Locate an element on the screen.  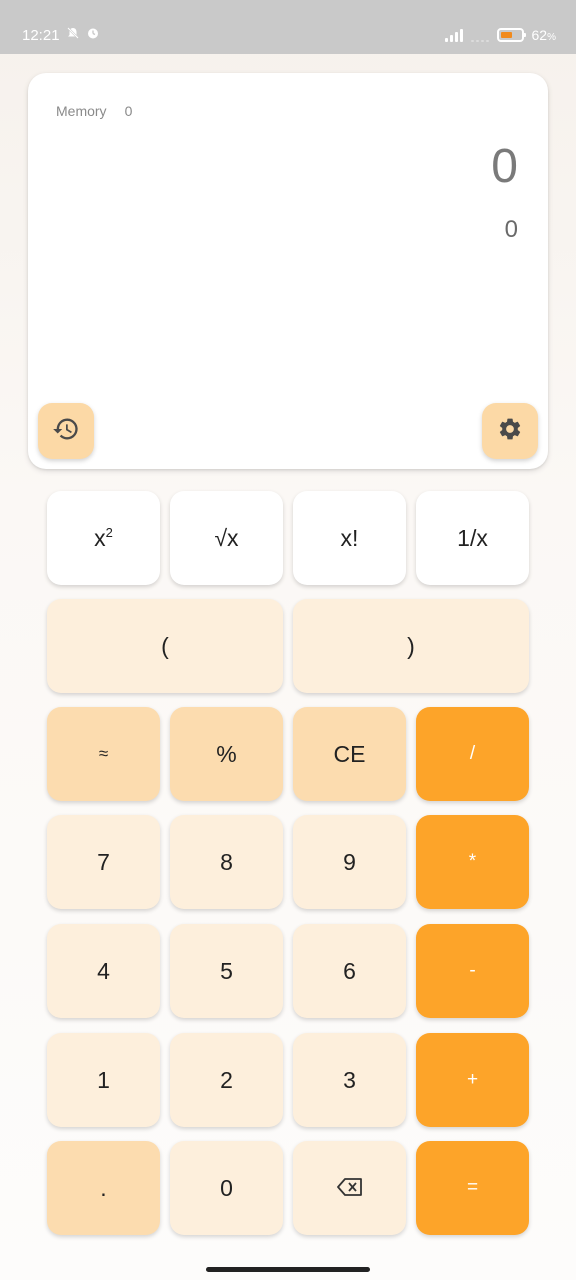
open-paren-key-label: ( is located at coordinates (165, 645).